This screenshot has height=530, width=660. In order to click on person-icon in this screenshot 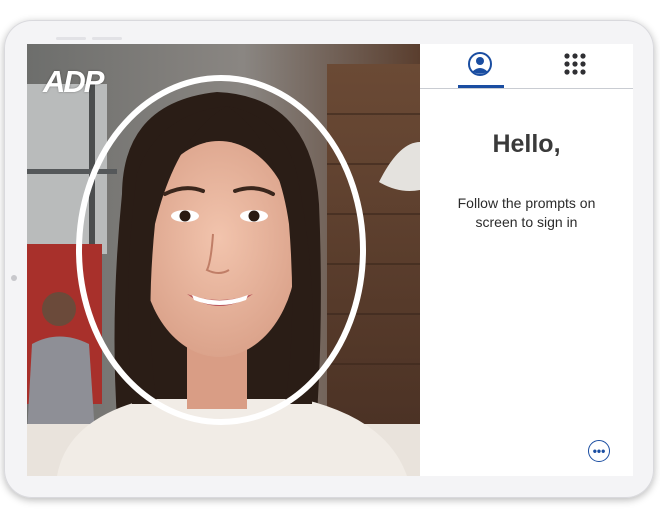, I will do `click(480, 66)`.